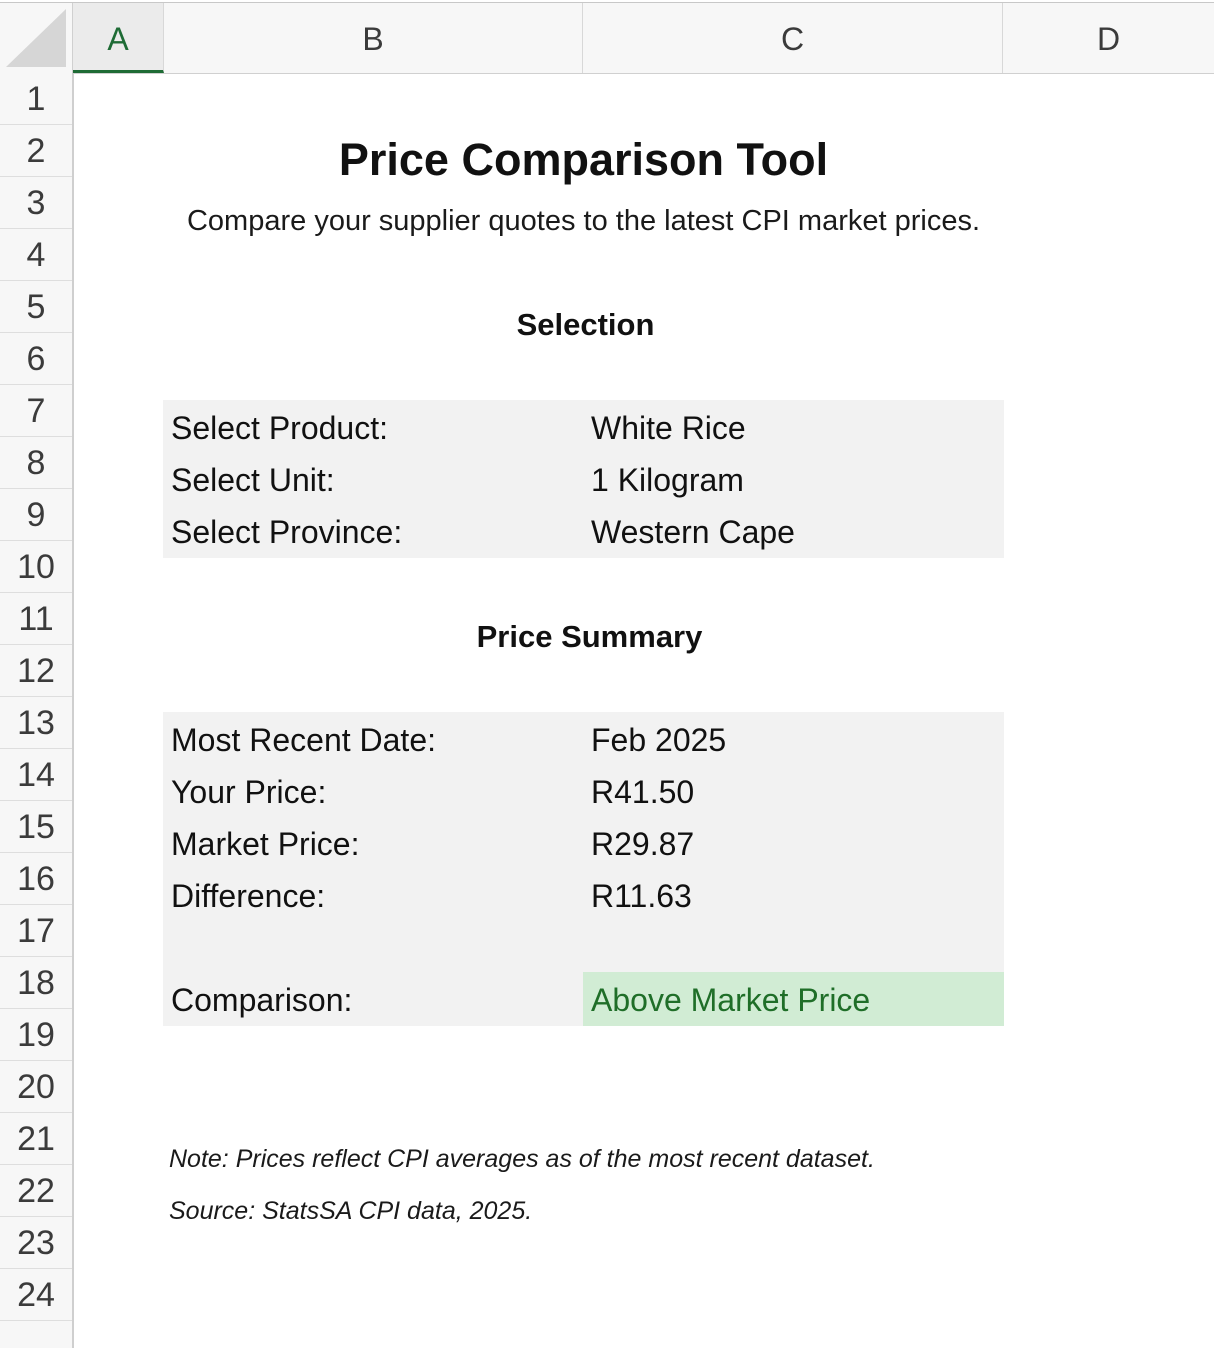  I want to click on price-summary-heading: Price Summary, so click(589, 636).